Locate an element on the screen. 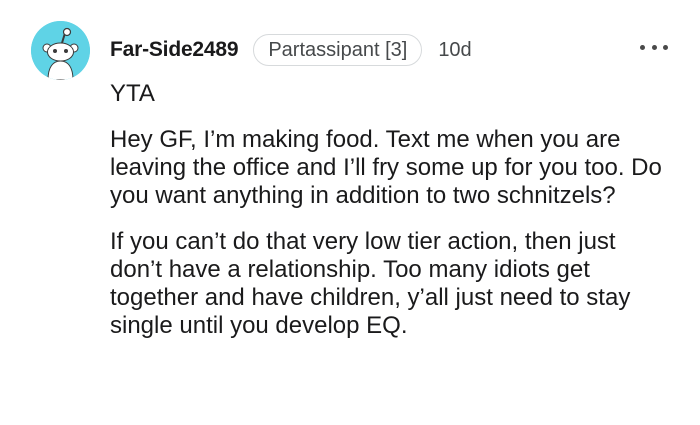 The height and width of the screenshot is (425, 700). more-options-icon is located at coordinates (654, 47).